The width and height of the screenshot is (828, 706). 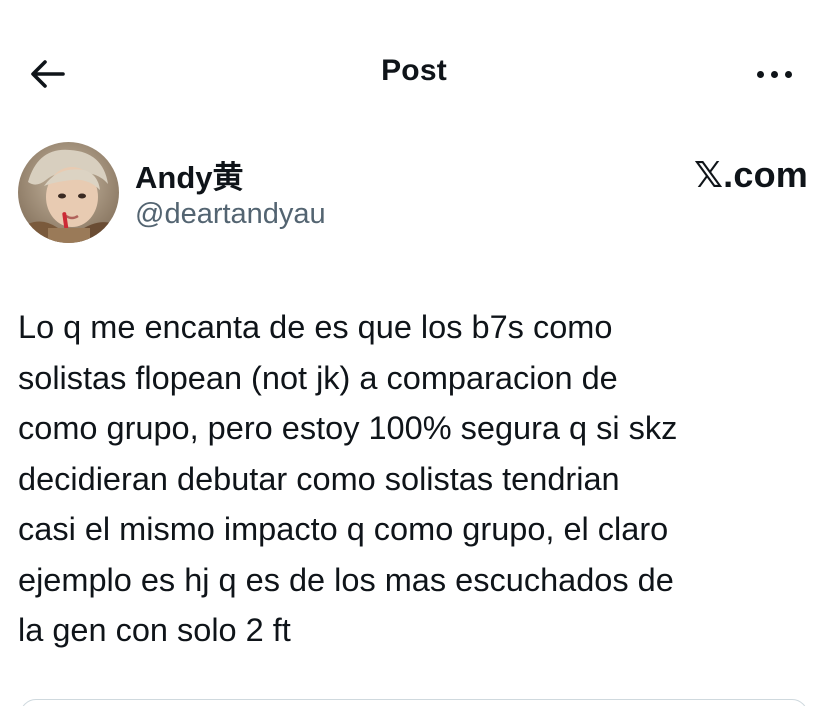 What do you see at coordinates (414, 702) in the screenshot?
I see `embedded-card-edge` at bounding box center [414, 702].